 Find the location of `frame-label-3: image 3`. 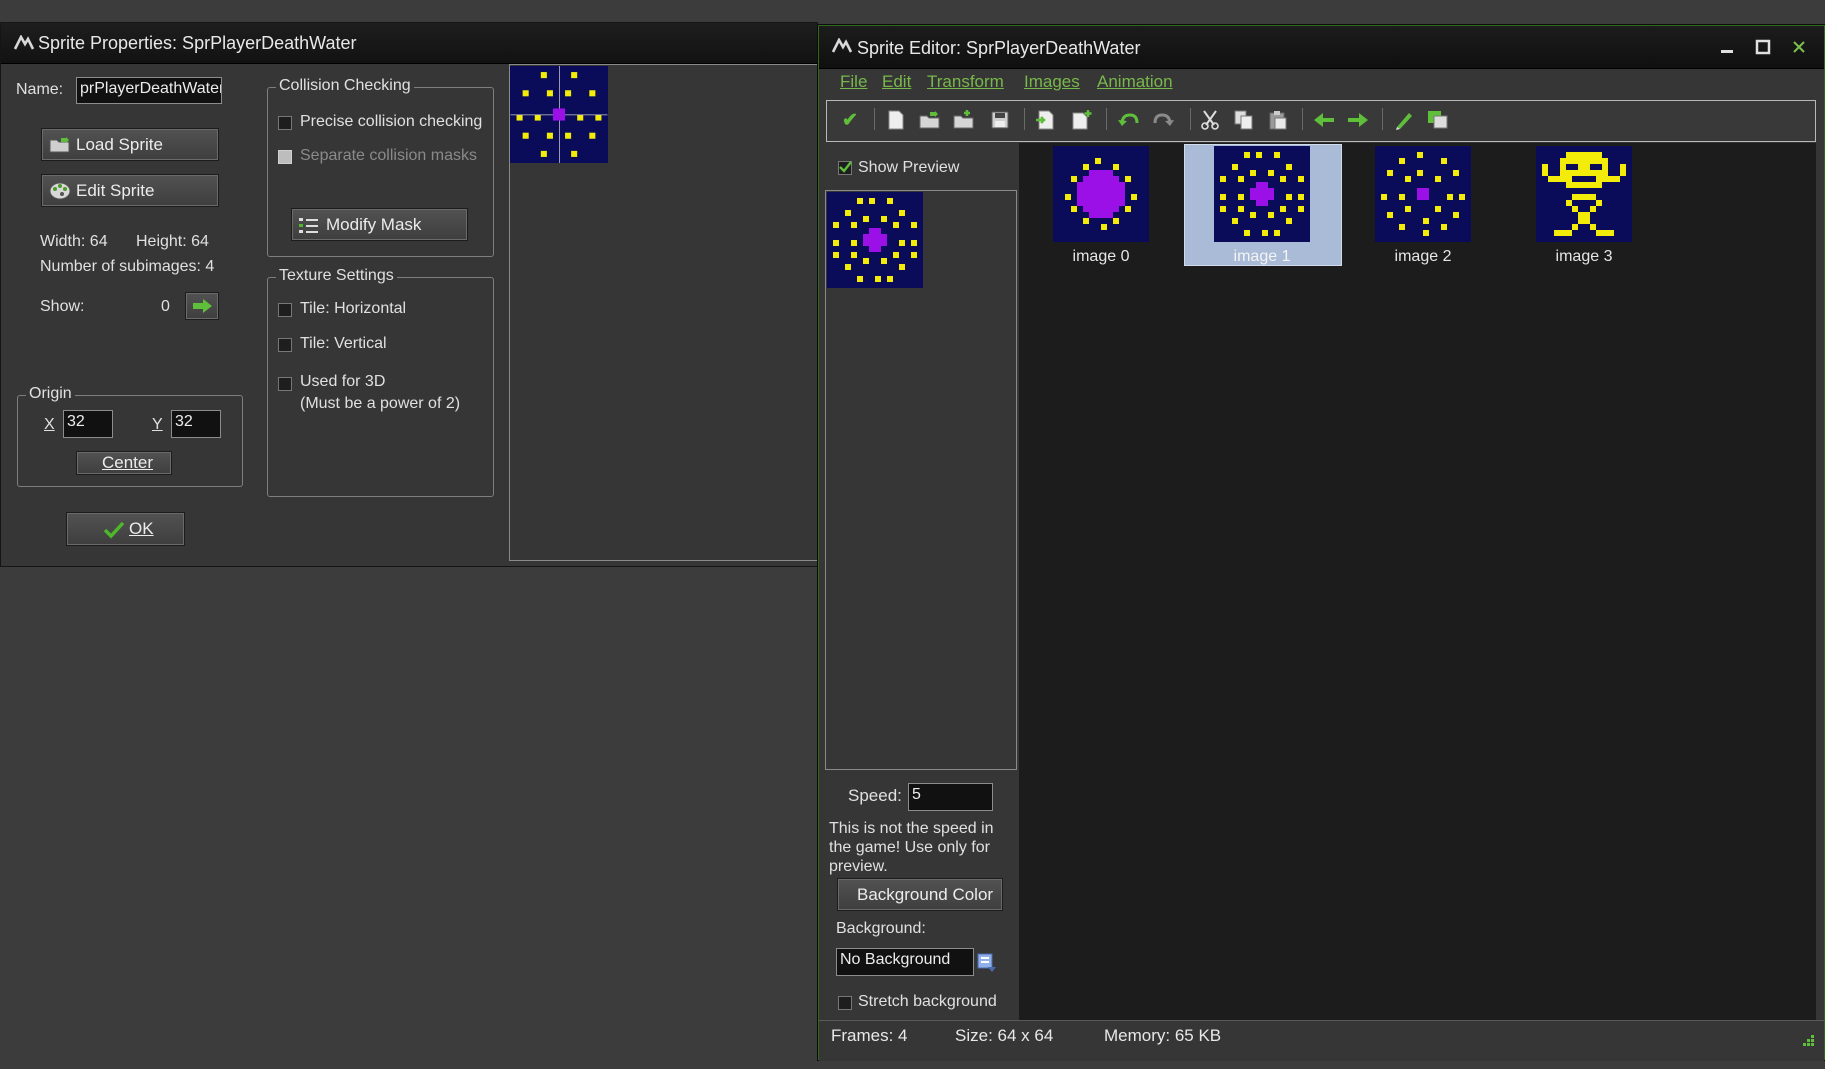

frame-label-3: image 3 is located at coordinates (1584, 256).